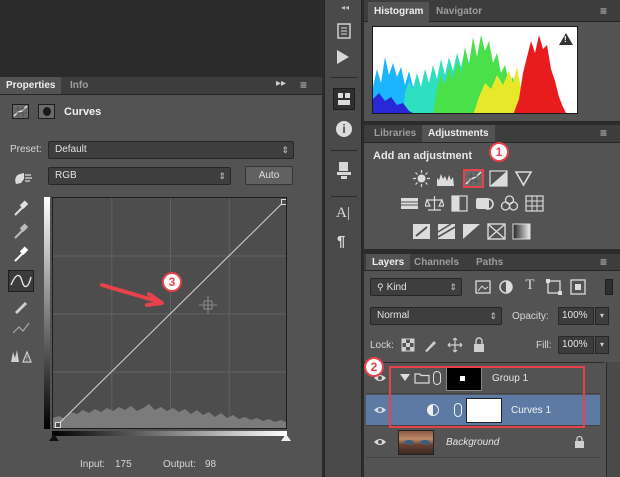 The width and height of the screenshot is (620, 477). What do you see at coordinates (431, 346) in the screenshot?
I see `lock-image-icon` at bounding box center [431, 346].